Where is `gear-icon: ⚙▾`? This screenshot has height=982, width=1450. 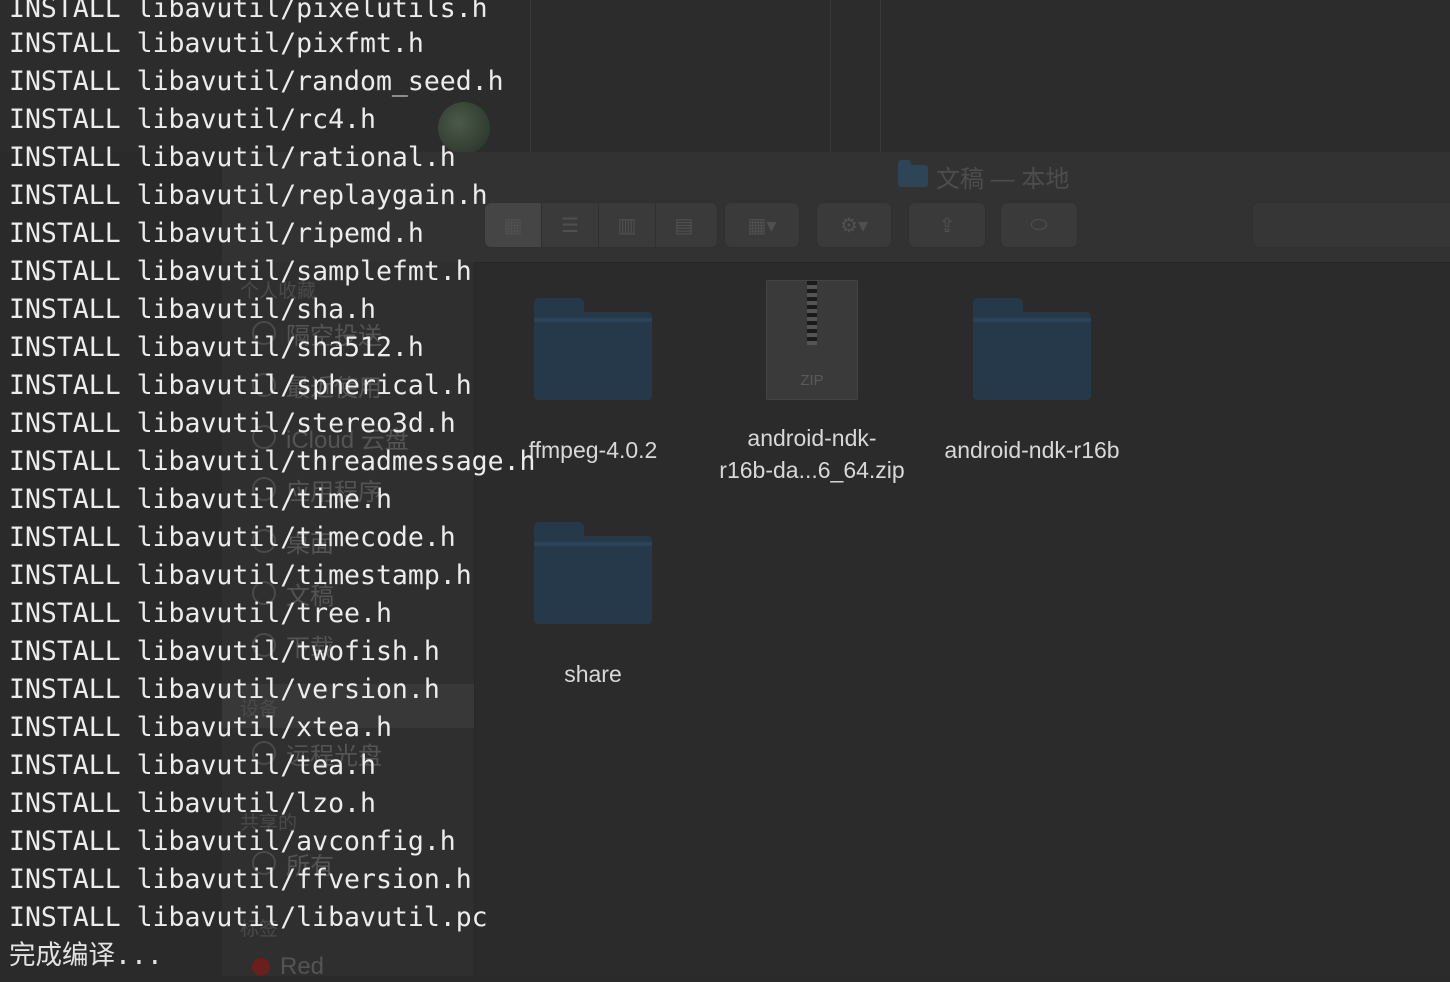
gear-icon: ⚙▾ is located at coordinates (854, 225).